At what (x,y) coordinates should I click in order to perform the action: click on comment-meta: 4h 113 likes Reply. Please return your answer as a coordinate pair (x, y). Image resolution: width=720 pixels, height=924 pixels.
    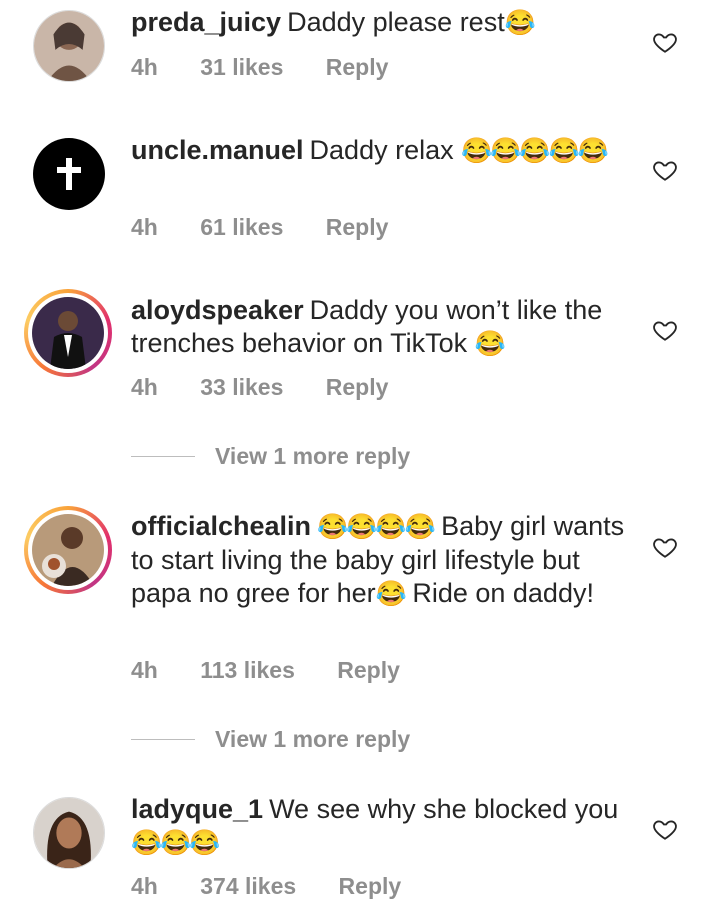
    Looking at the image, I should click on (283, 670).